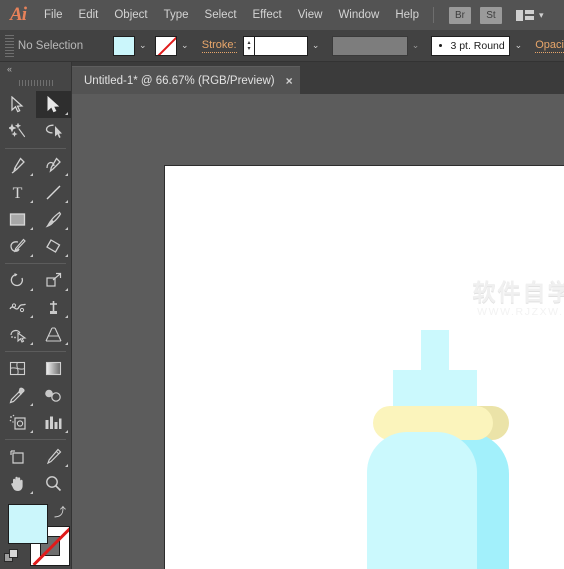  Describe the element at coordinates (18, 104) in the screenshot. I see `selection-tool` at that location.